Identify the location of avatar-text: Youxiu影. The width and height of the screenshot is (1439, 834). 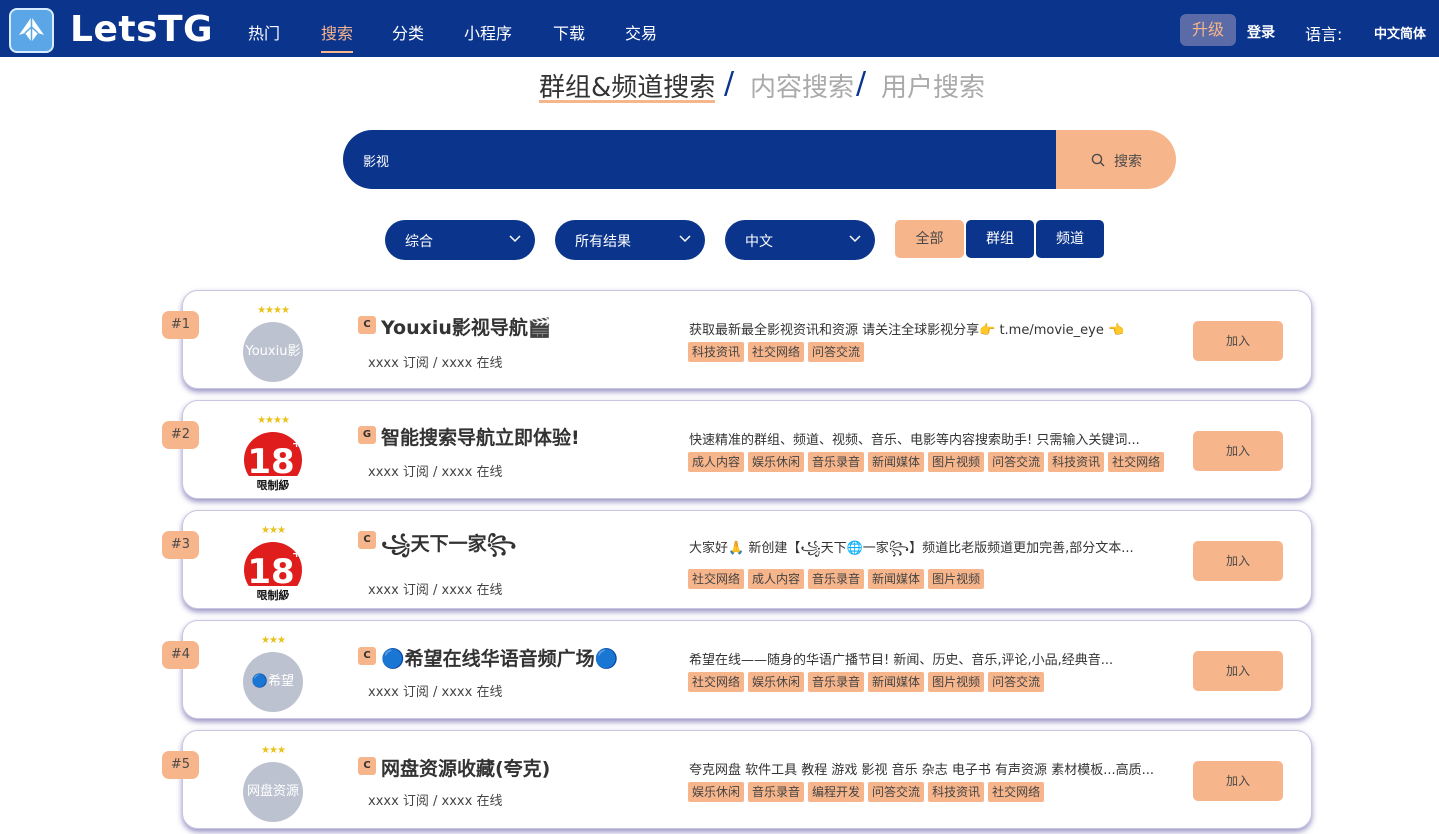
(273, 351).